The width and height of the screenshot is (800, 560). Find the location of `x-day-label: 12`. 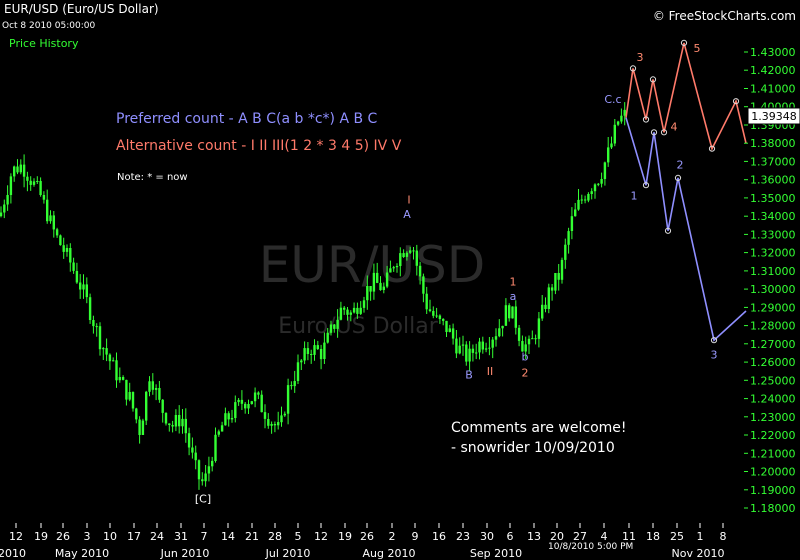

x-day-label: 12 is located at coordinates (321, 536).